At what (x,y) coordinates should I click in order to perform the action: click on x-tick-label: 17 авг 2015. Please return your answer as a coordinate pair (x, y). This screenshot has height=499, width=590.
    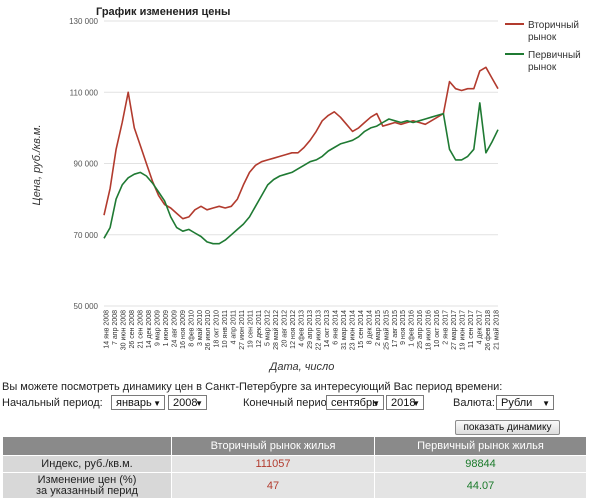
    Looking at the image, I should click on (395, 329).